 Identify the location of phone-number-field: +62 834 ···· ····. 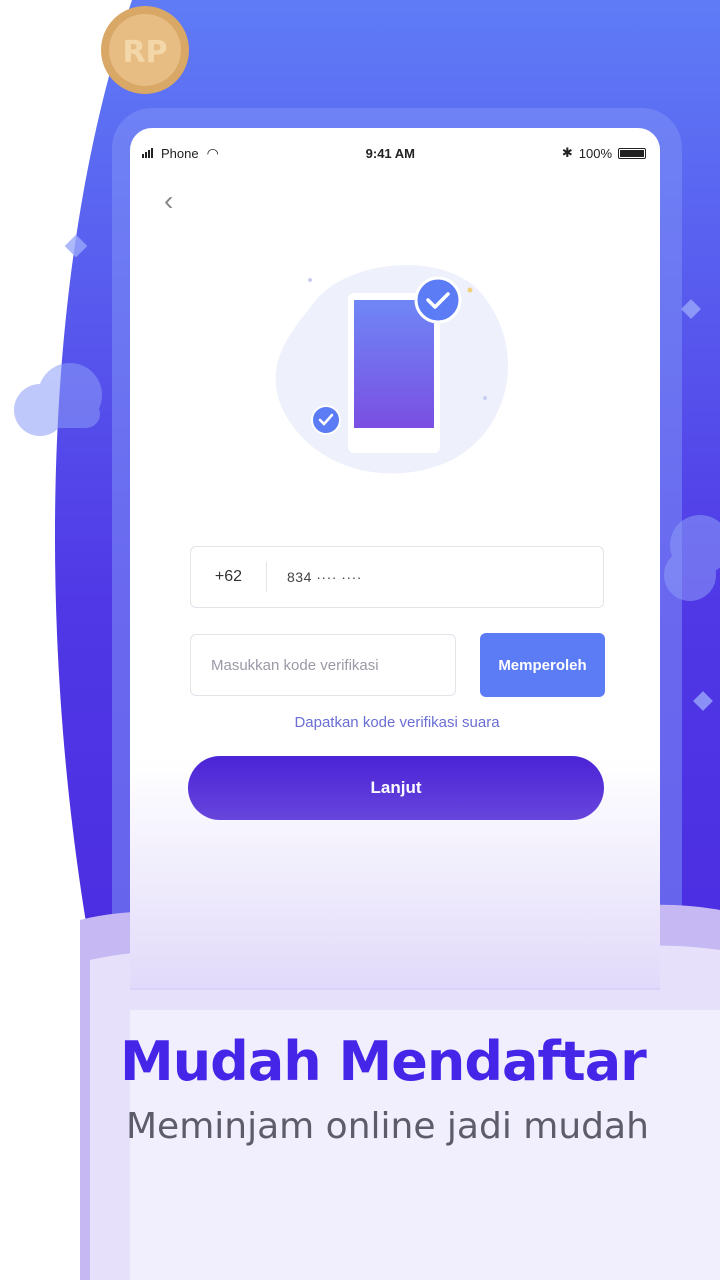
(397, 577).